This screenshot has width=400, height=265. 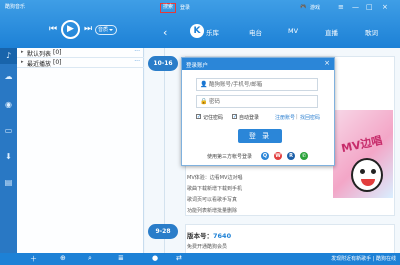 What do you see at coordinates (213, 118) in the screenshot?
I see `remember-label: 记住密码` at bounding box center [213, 118].